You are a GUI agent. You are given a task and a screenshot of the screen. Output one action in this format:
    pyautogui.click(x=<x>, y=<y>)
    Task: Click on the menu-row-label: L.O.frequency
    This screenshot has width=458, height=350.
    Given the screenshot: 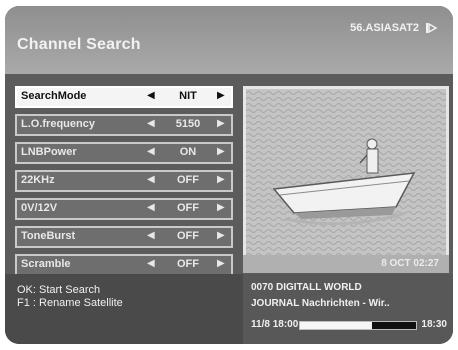 What is the action you would take?
    pyautogui.click(x=58, y=124)
    